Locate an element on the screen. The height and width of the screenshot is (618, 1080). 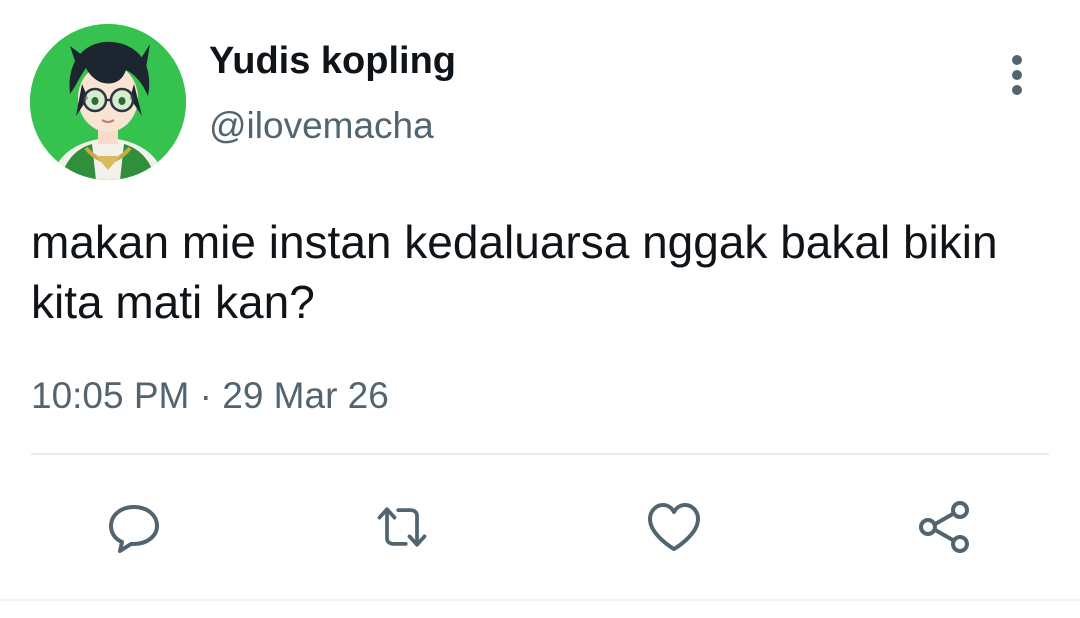
heart-icon is located at coordinates (674, 527).